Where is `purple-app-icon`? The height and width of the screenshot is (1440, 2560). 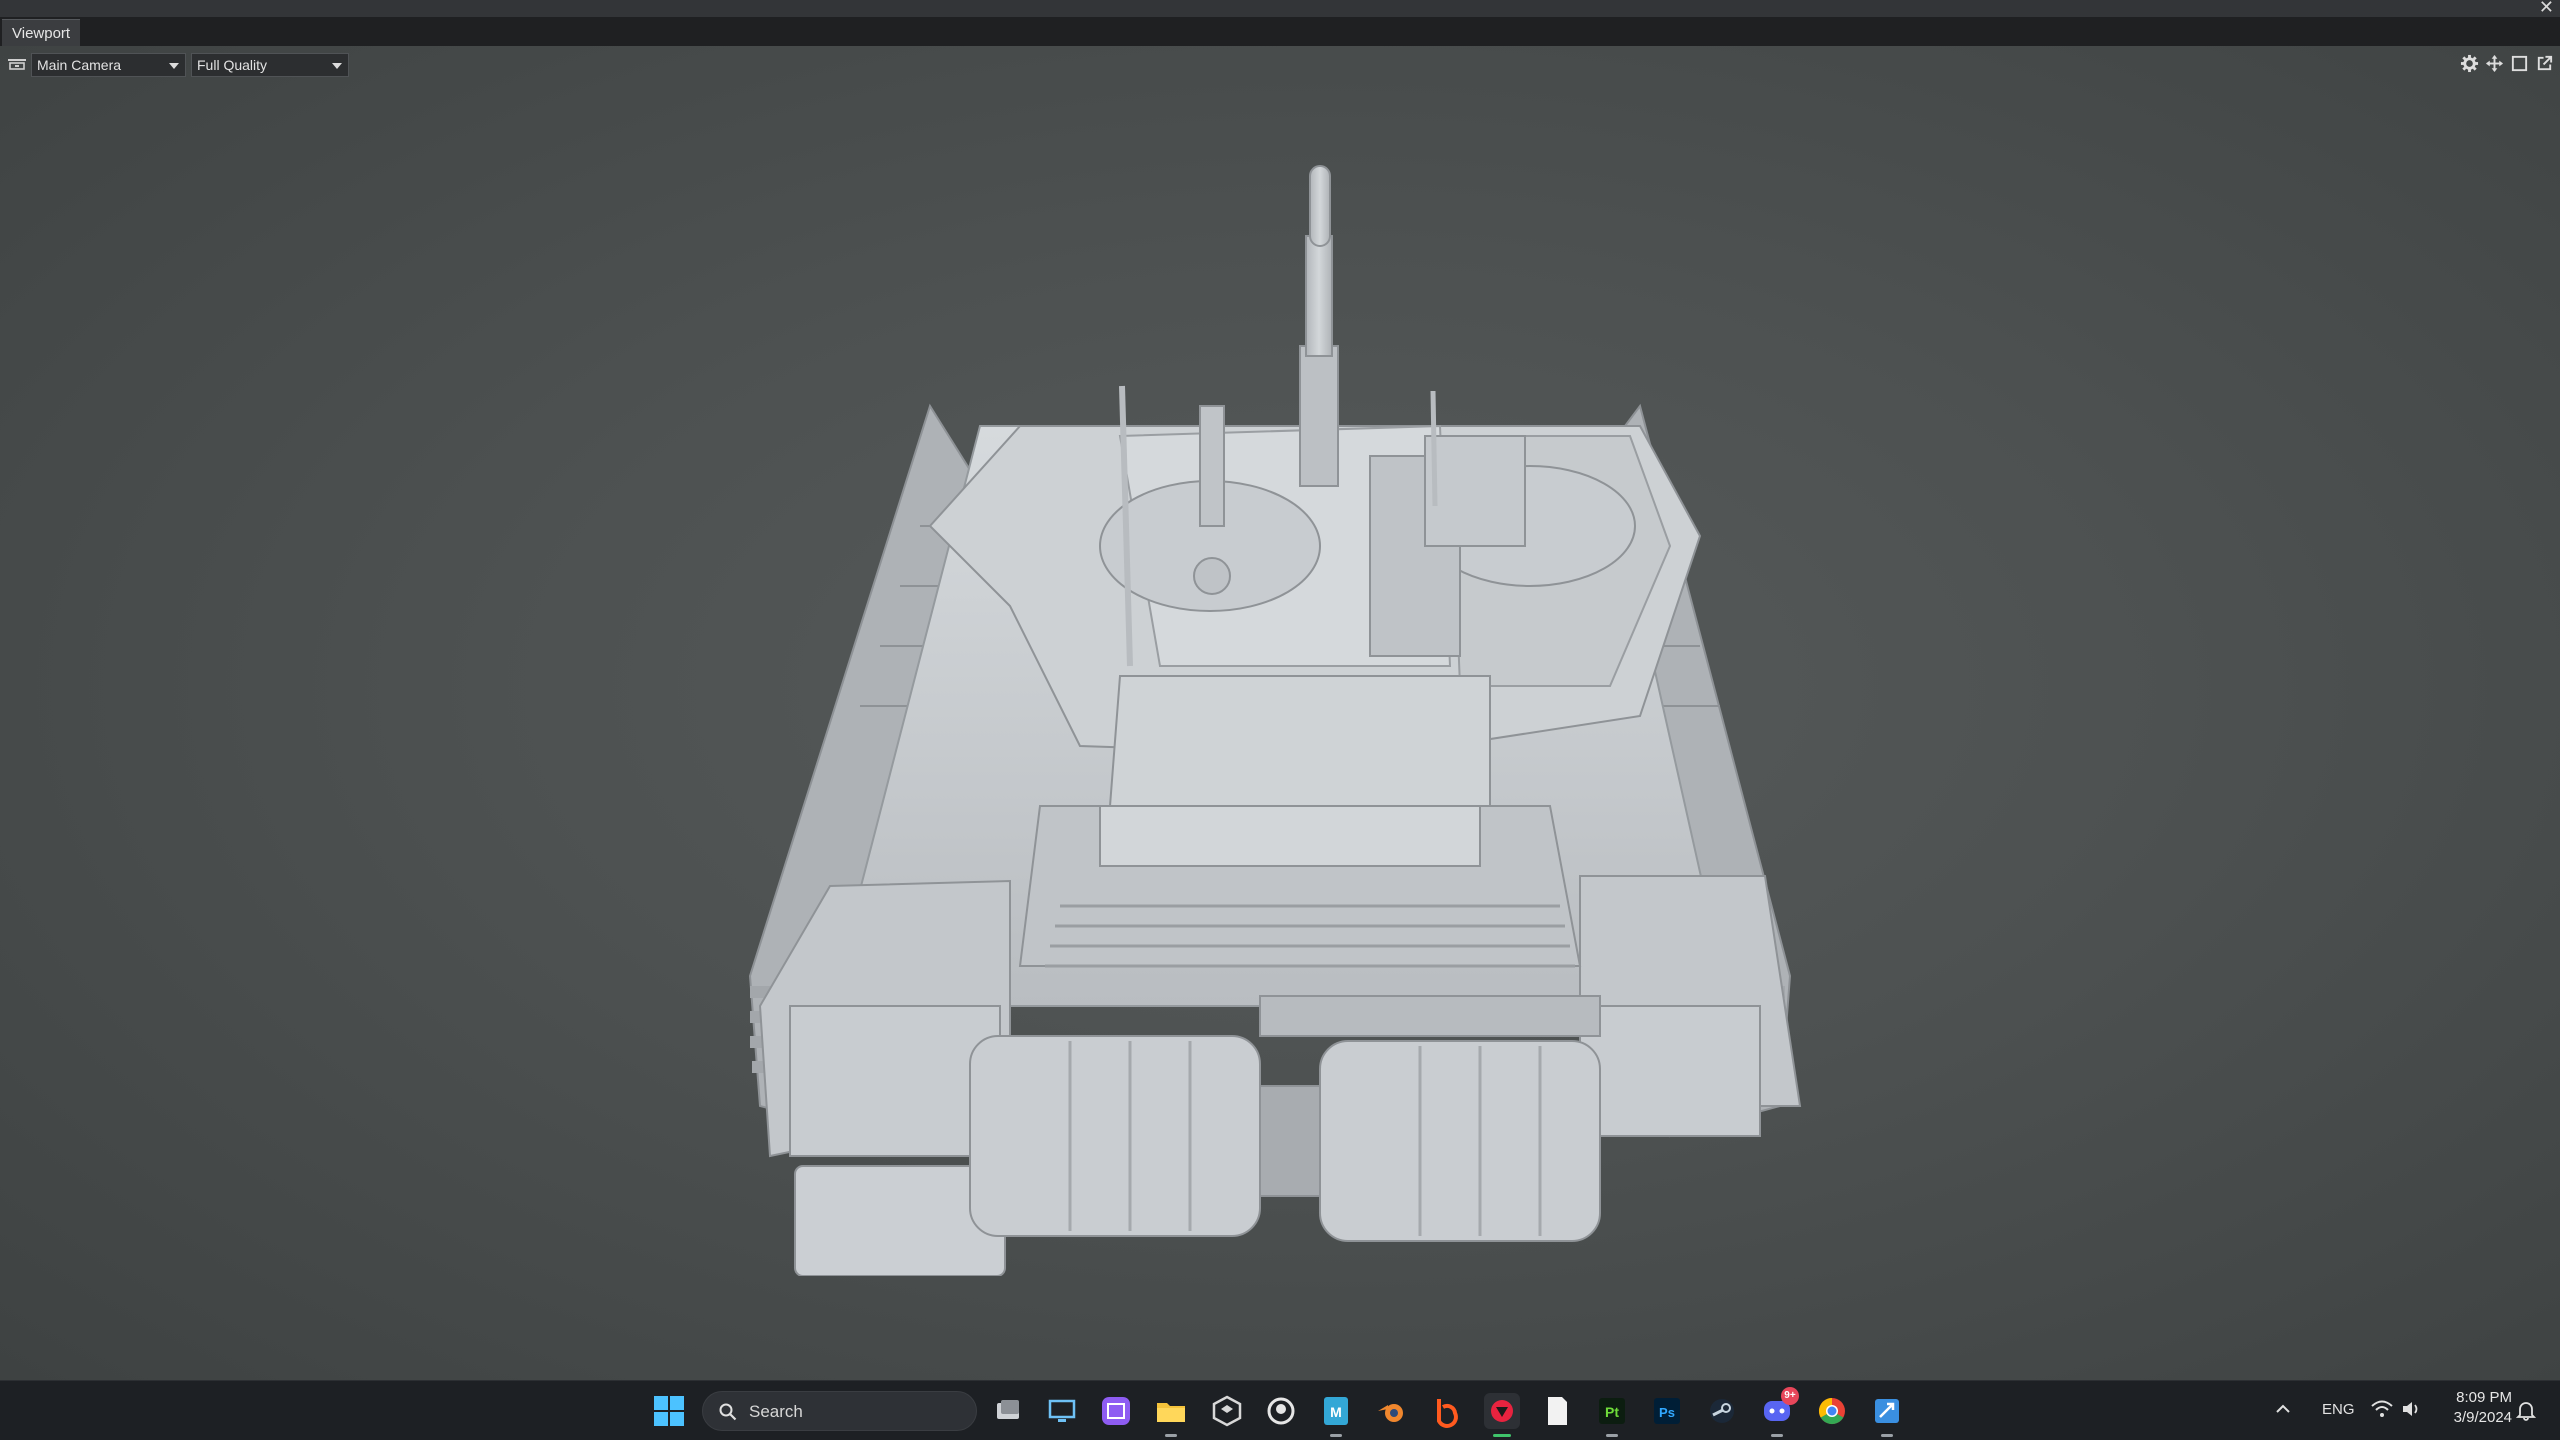
purple-app-icon is located at coordinates (1116, 1411).